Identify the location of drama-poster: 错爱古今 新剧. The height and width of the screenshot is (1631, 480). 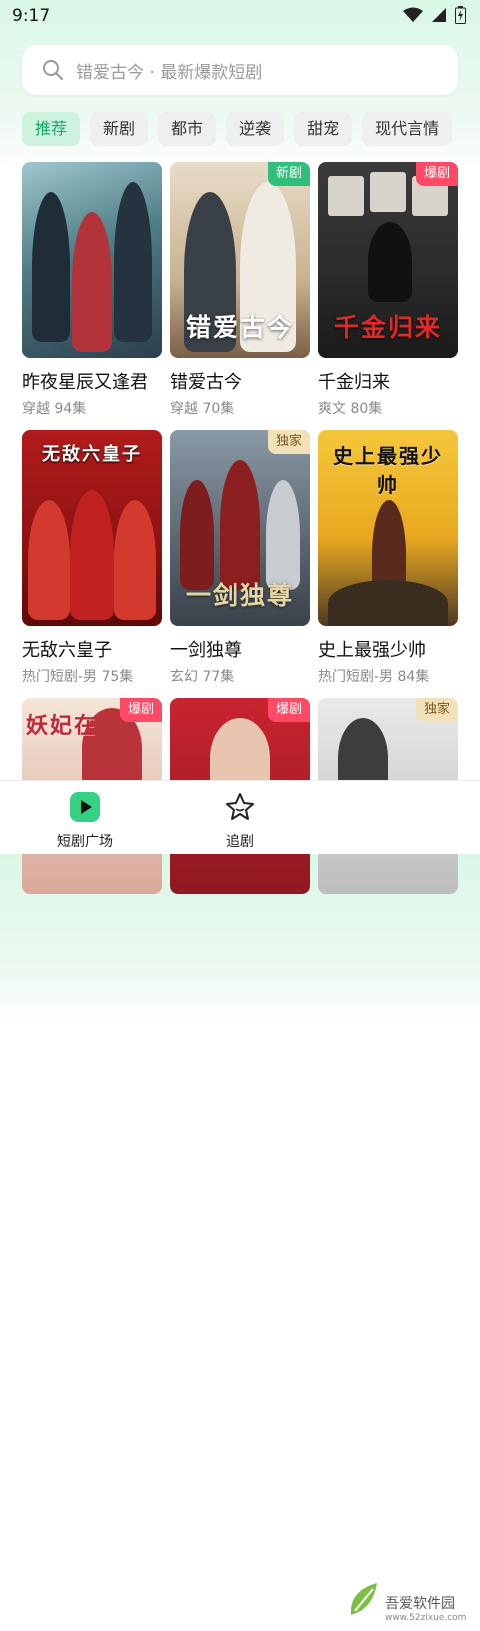
(240, 260).